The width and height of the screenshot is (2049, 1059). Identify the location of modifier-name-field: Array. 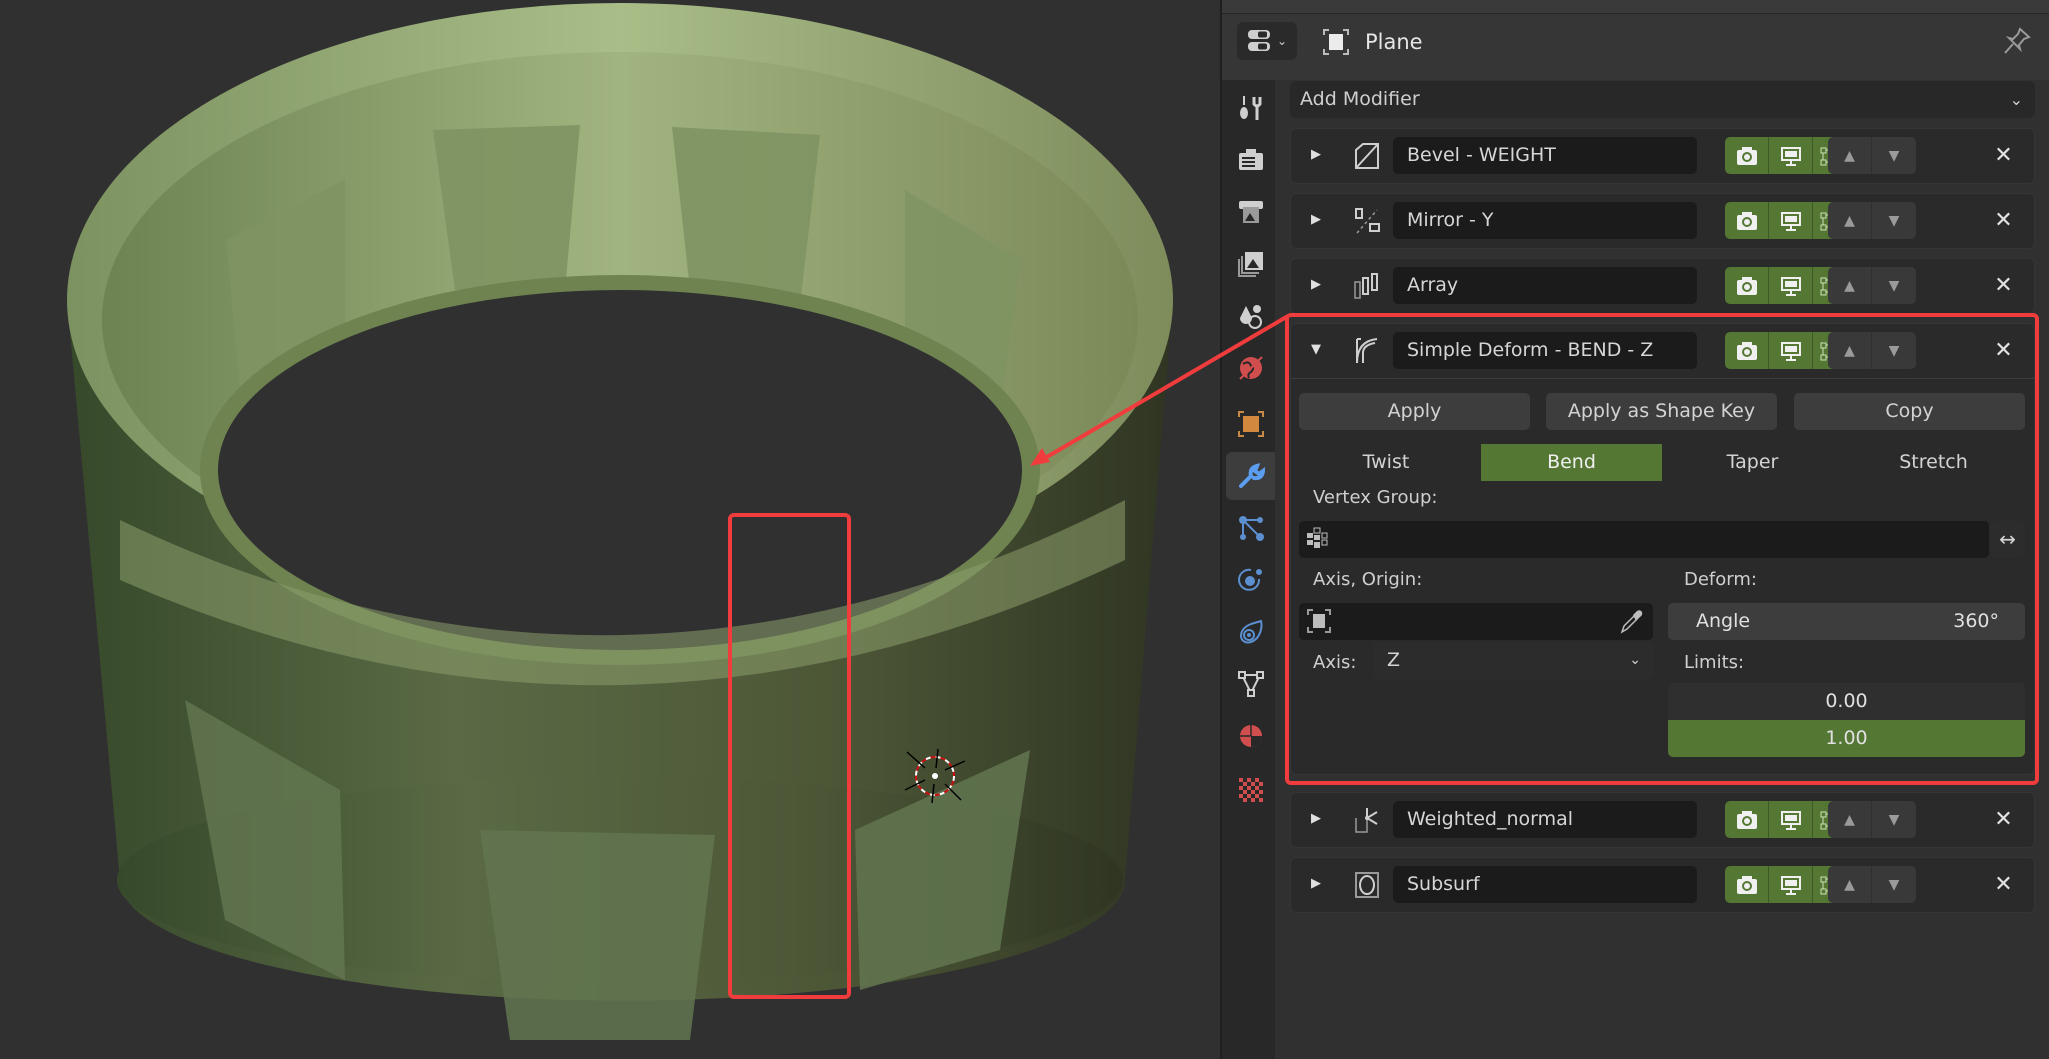
(1545, 285).